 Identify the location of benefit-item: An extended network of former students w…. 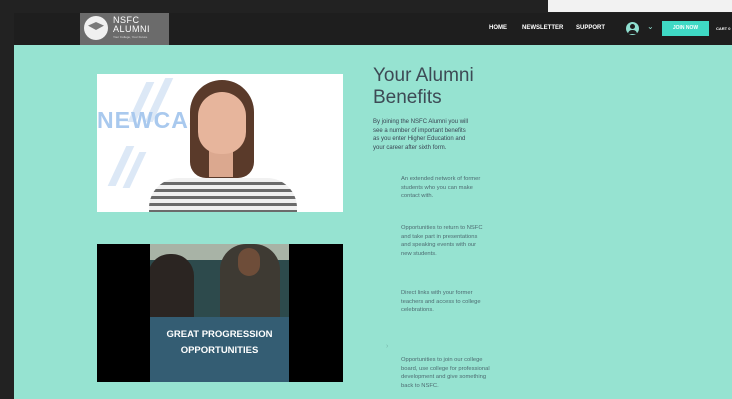
(441, 187).